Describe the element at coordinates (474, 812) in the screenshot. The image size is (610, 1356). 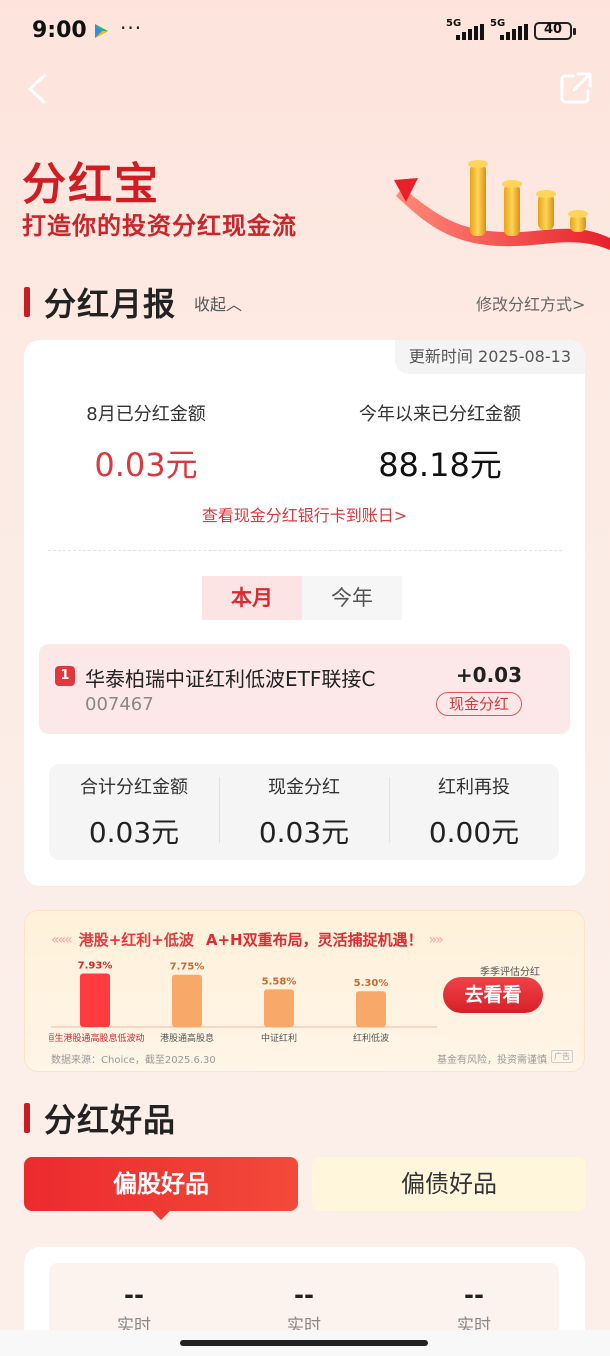
I see `summary-reinvest: 红利再投 0.00元` at that location.